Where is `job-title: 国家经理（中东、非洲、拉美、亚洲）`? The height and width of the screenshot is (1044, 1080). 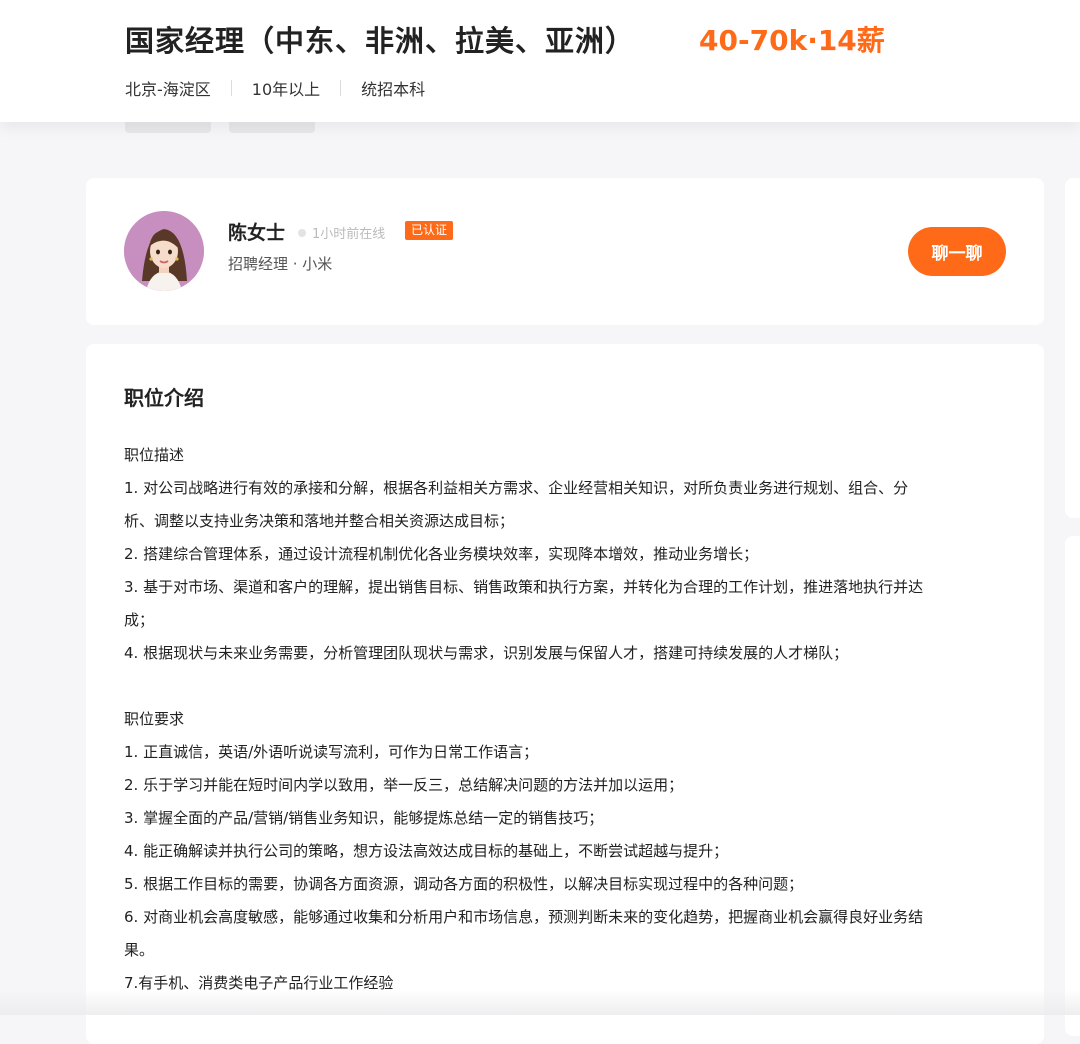
job-title: 国家经理（中东、非洲、拉美、亚洲） is located at coordinates (380, 41).